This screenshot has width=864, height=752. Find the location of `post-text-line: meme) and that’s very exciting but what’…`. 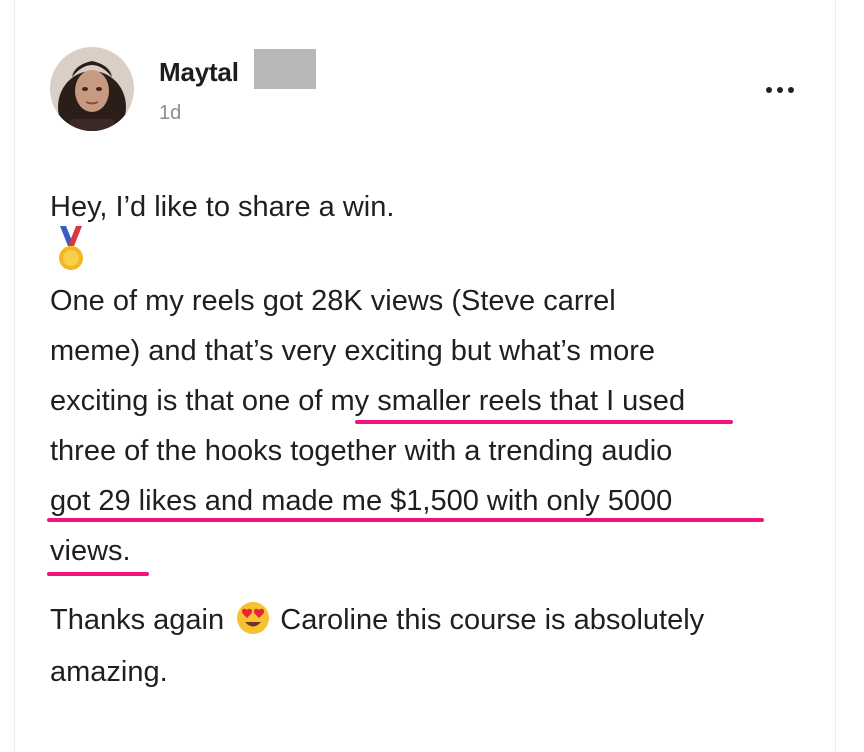

post-text-line: meme) and that’s very exciting but what’… is located at coordinates (352, 351).